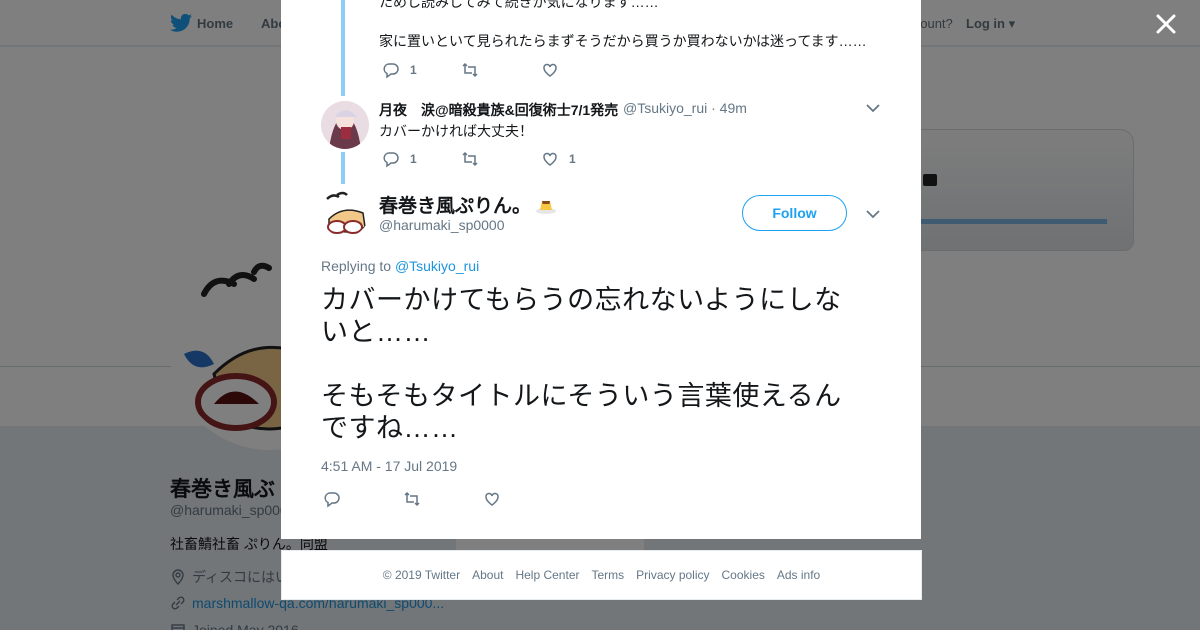  I want to click on replying-prefix: Replying to, so click(356, 266).